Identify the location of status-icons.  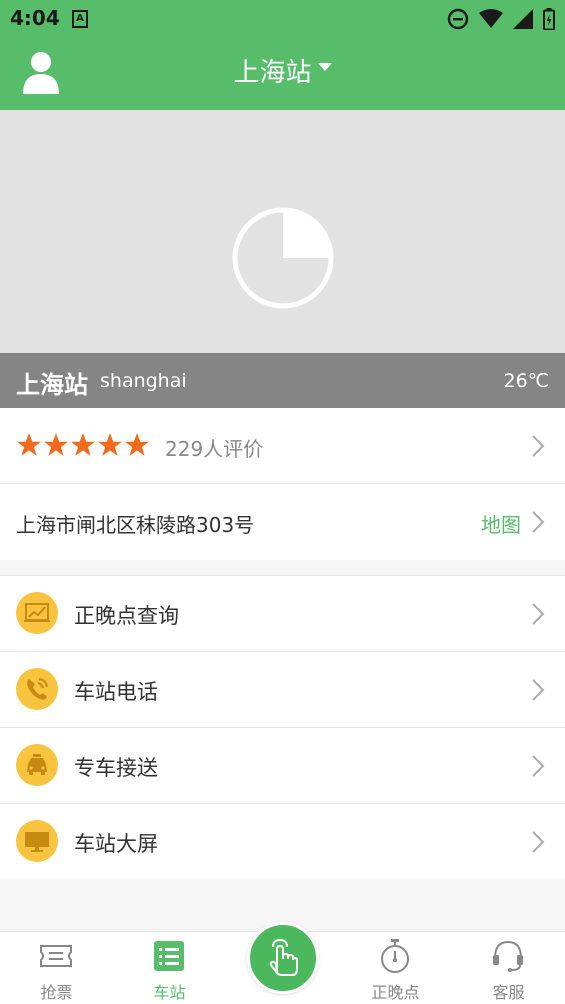
(501, 19).